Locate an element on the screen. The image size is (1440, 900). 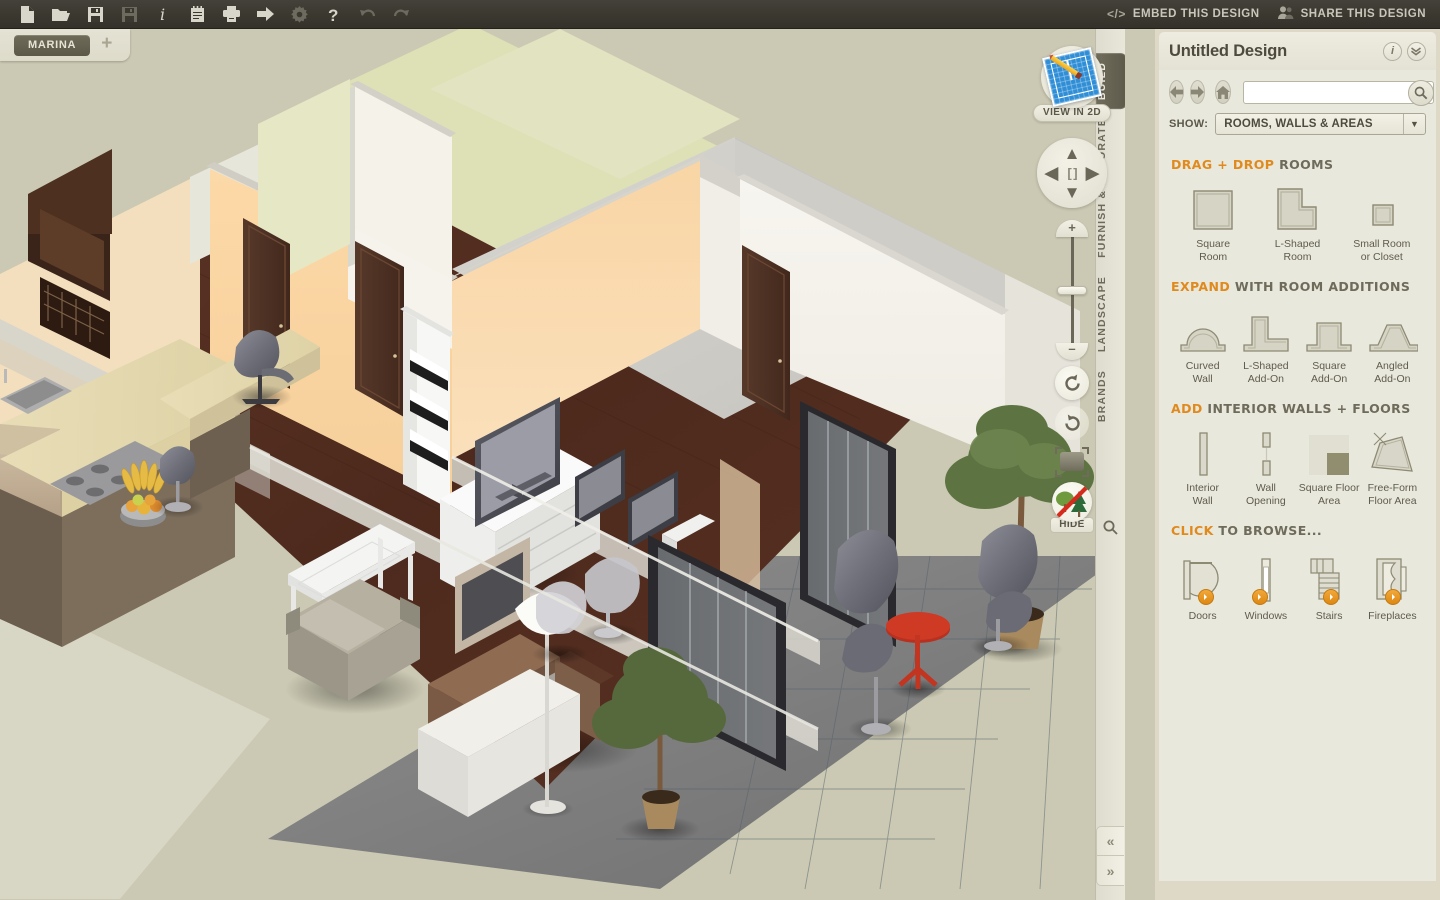
show-select-value: ROOMS, WALLS & AREAS is located at coordinates (1298, 124).